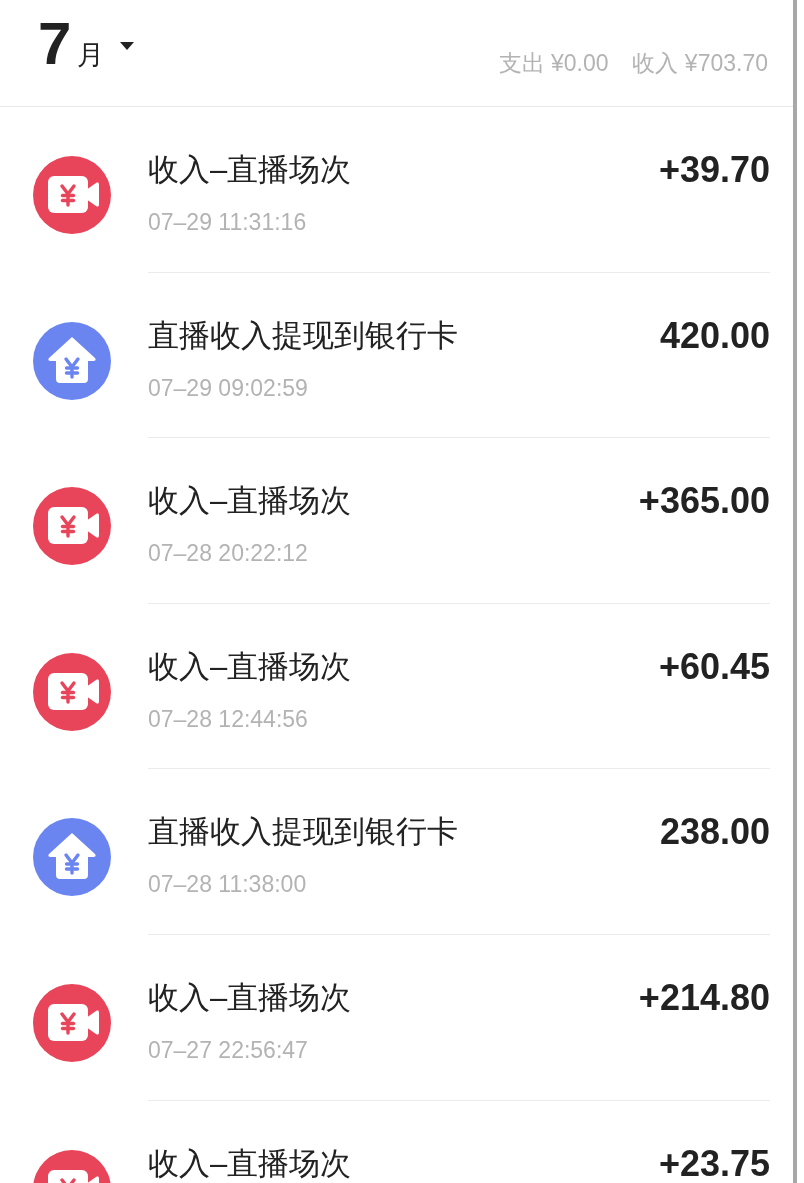 The height and width of the screenshot is (1183, 804). I want to click on transaction-amount: 238.00, so click(714, 832).